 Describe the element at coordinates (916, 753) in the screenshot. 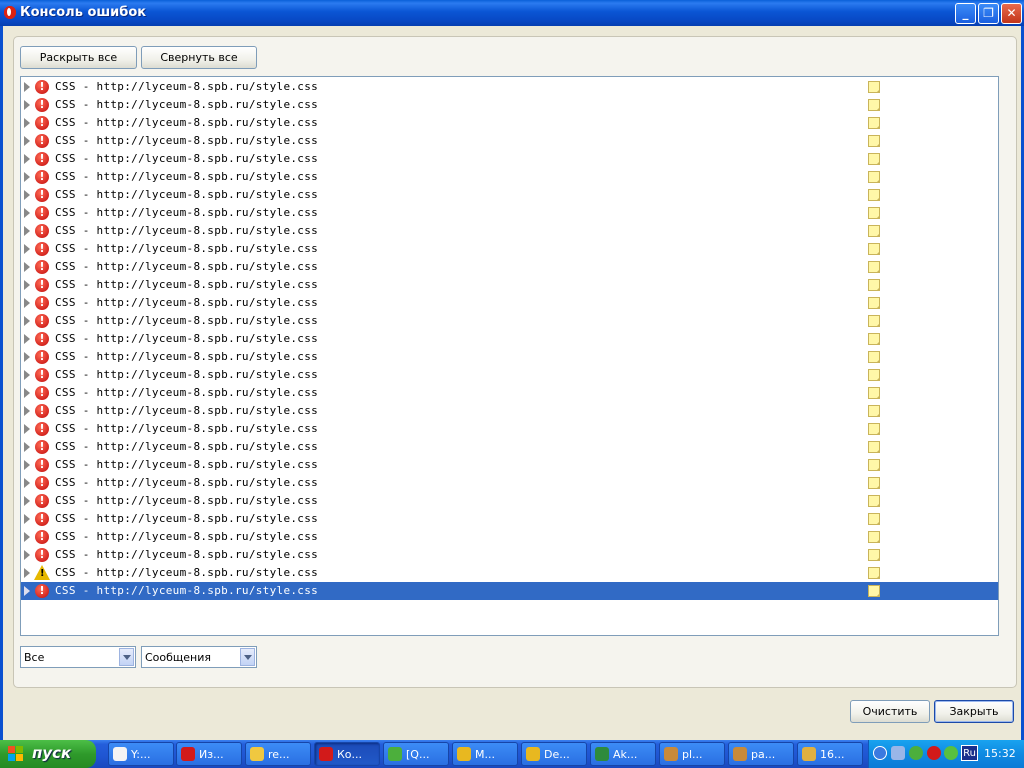

I see `qip-icon` at that location.